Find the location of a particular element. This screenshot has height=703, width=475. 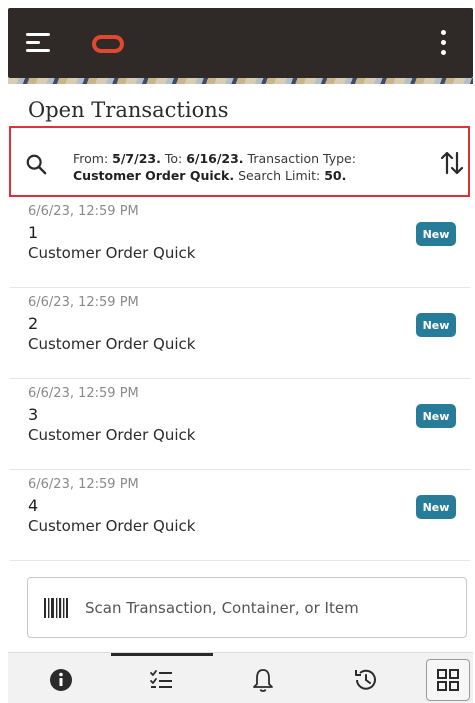

scan-placeholder: Scan Transaction, Container, or Item is located at coordinates (222, 608).